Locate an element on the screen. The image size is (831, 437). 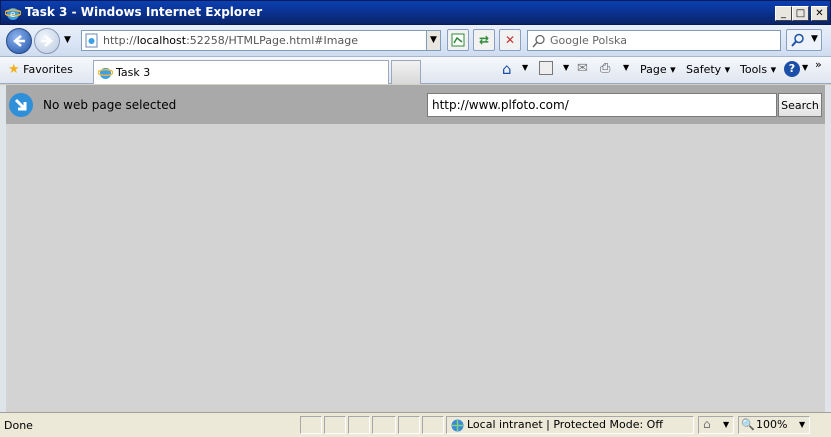
zoom-icon: 🔍 is located at coordinates (748, 424).